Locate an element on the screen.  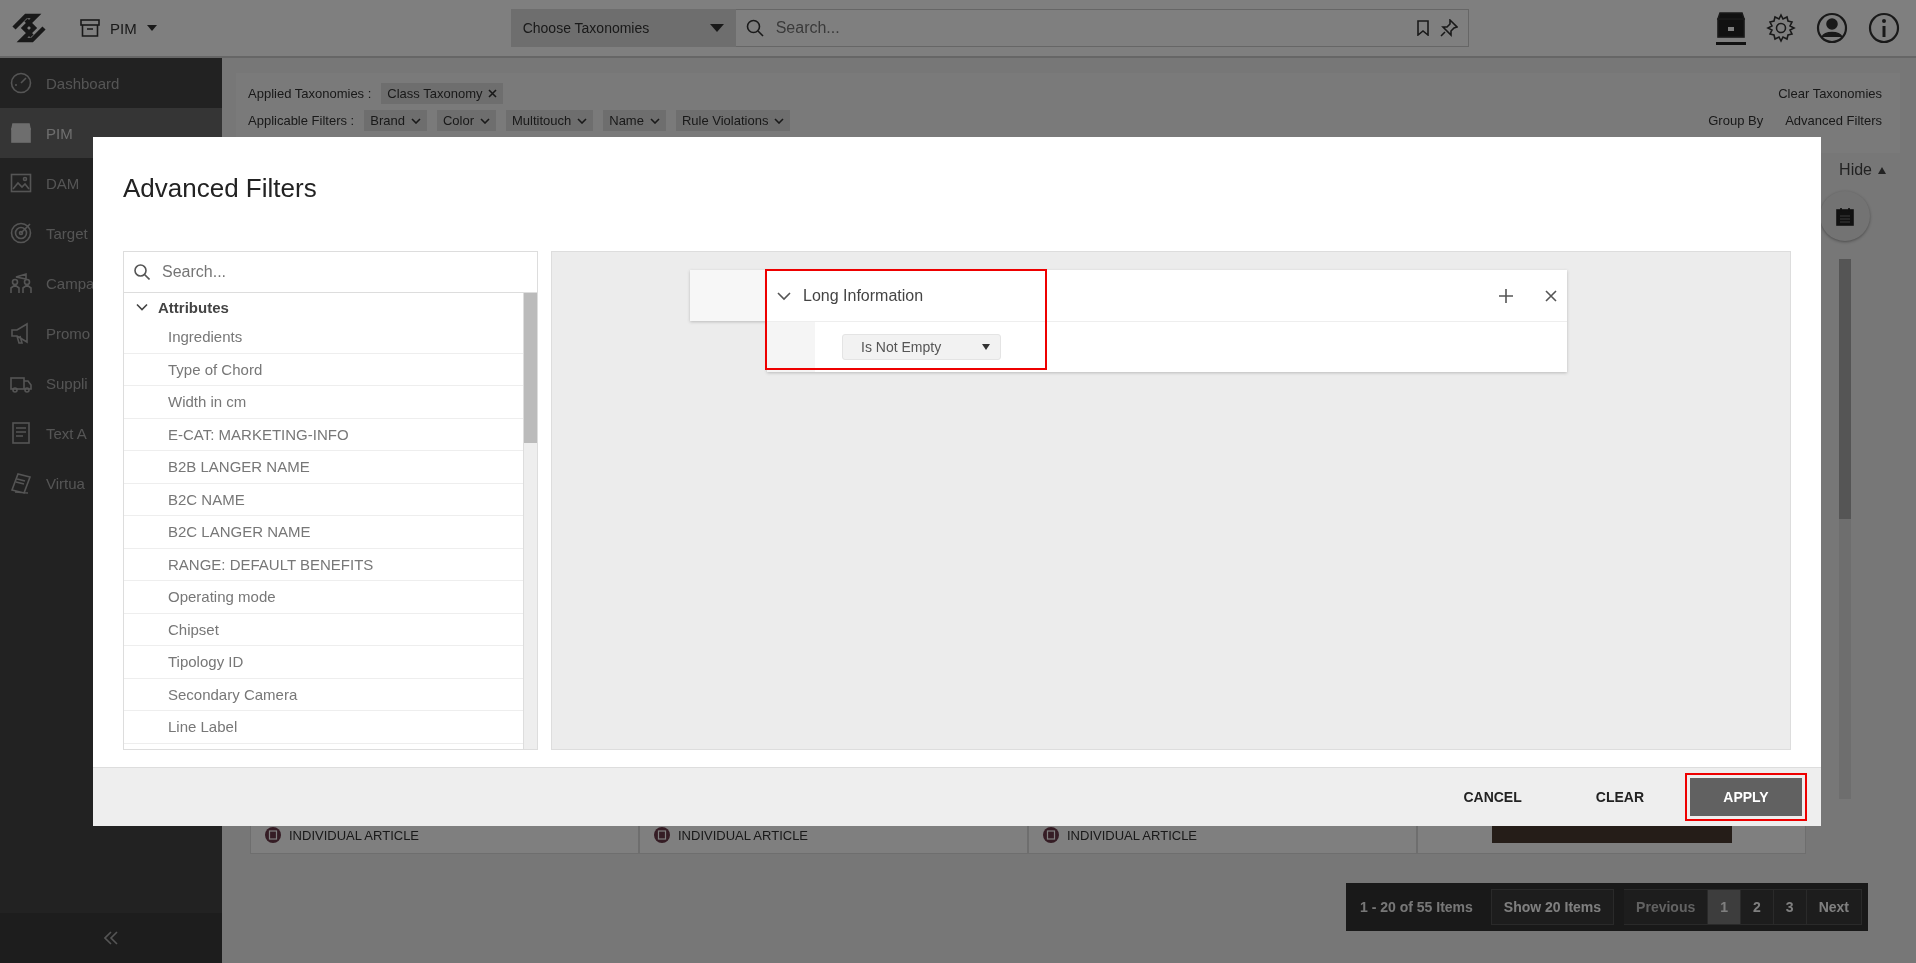
dialog-title: Advanced Filters is located at coordinates (220, 188).